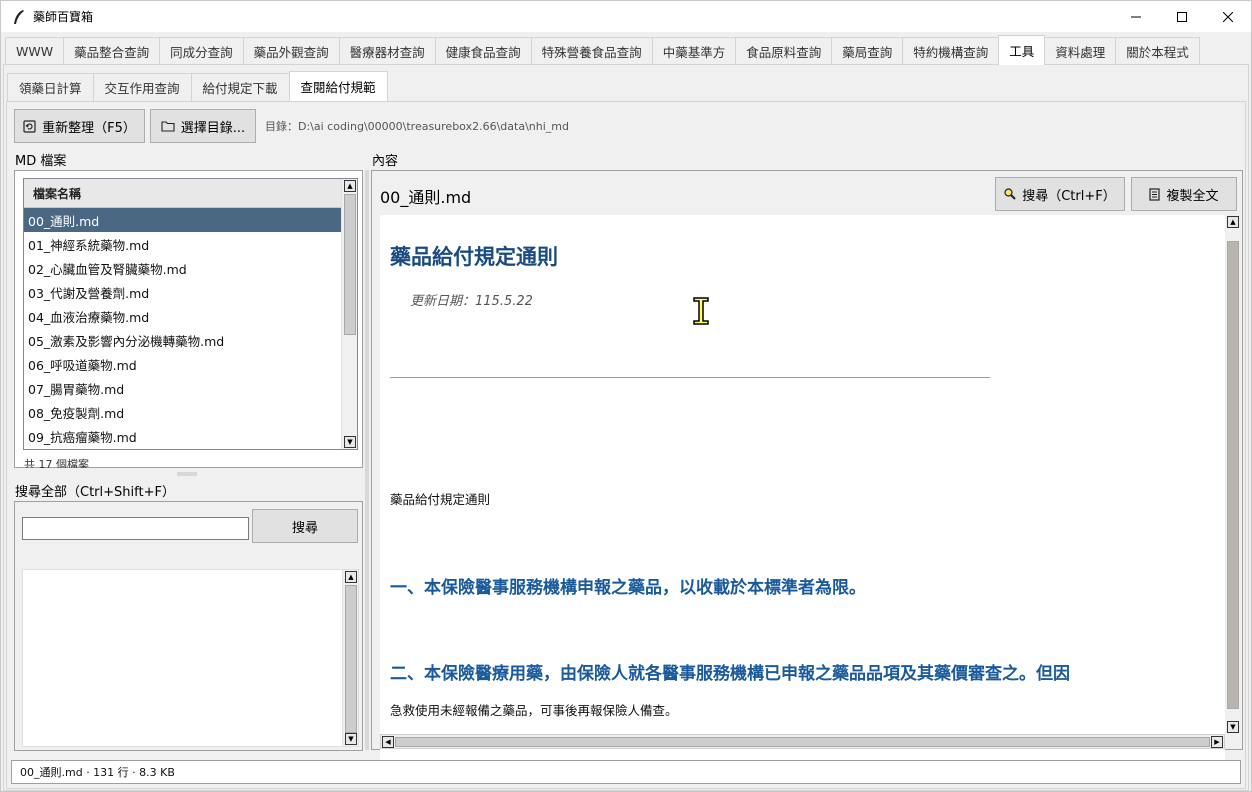 This screenshot has height=792, width=1252. What do you see at coordinates (190, 658) in the screenshot?
I see `search-results-list: ▲ ▼` at bounding box center [190, 658].